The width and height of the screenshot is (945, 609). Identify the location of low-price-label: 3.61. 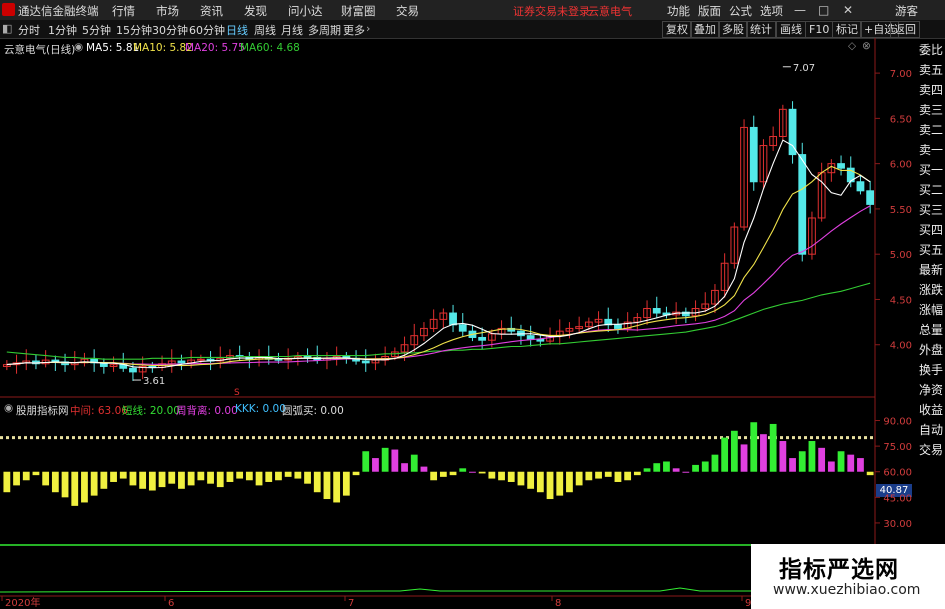
(154, 381).